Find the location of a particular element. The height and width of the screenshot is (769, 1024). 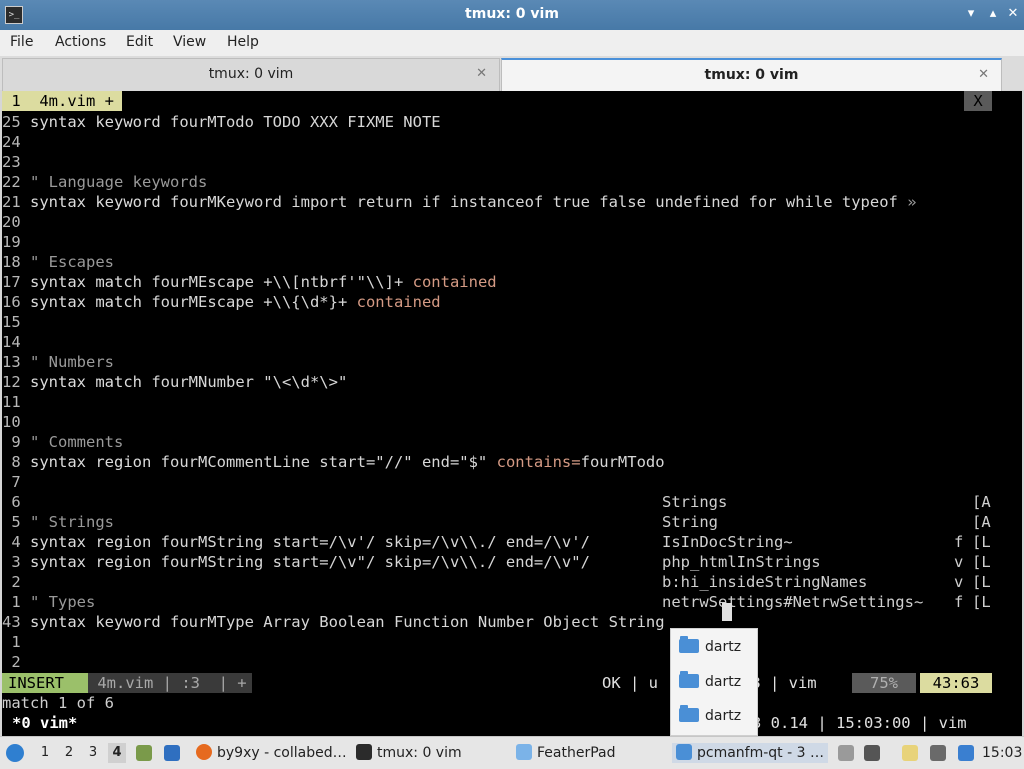

line-number: 17 is located at coordinates (16, 282).